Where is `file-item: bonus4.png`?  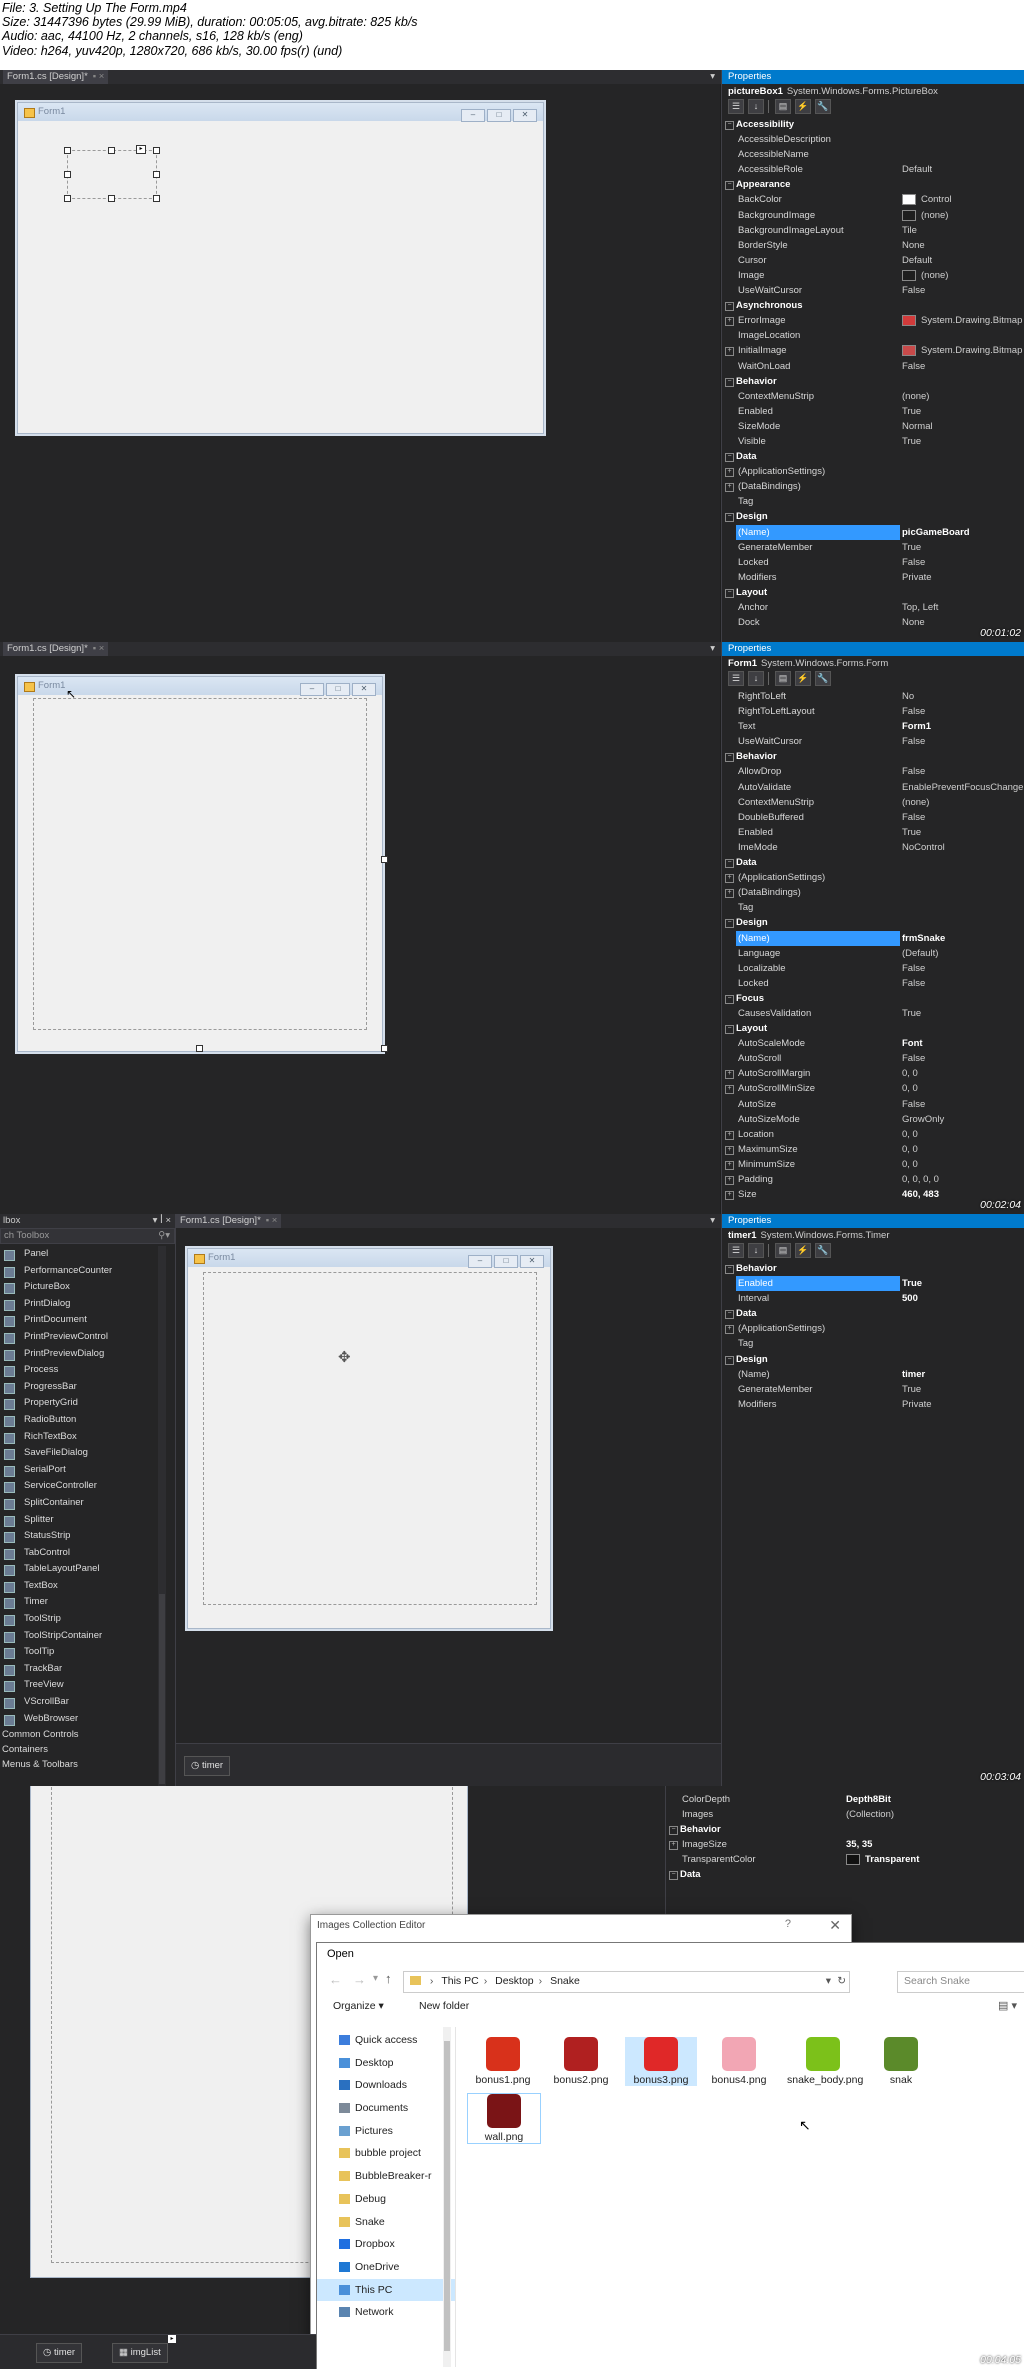 file-item: bonus4.png is located at coordinates (739, 2061).